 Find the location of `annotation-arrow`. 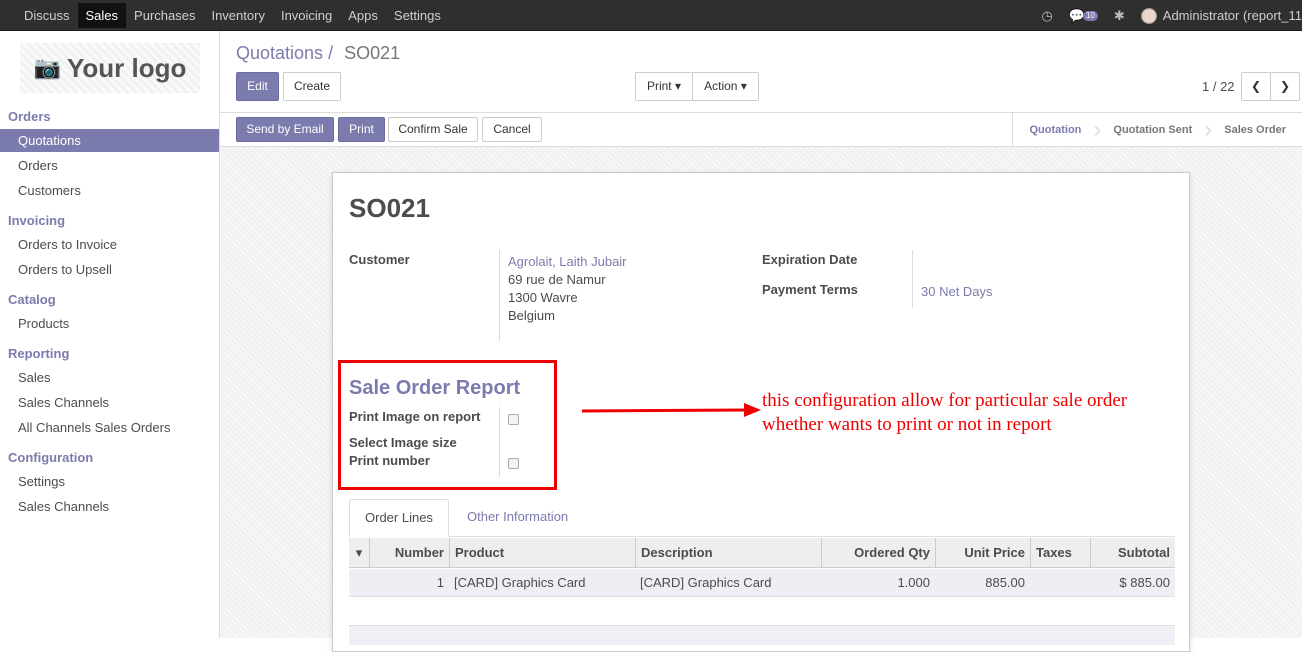

annotation-arrow is located at coordinates (671, 410).